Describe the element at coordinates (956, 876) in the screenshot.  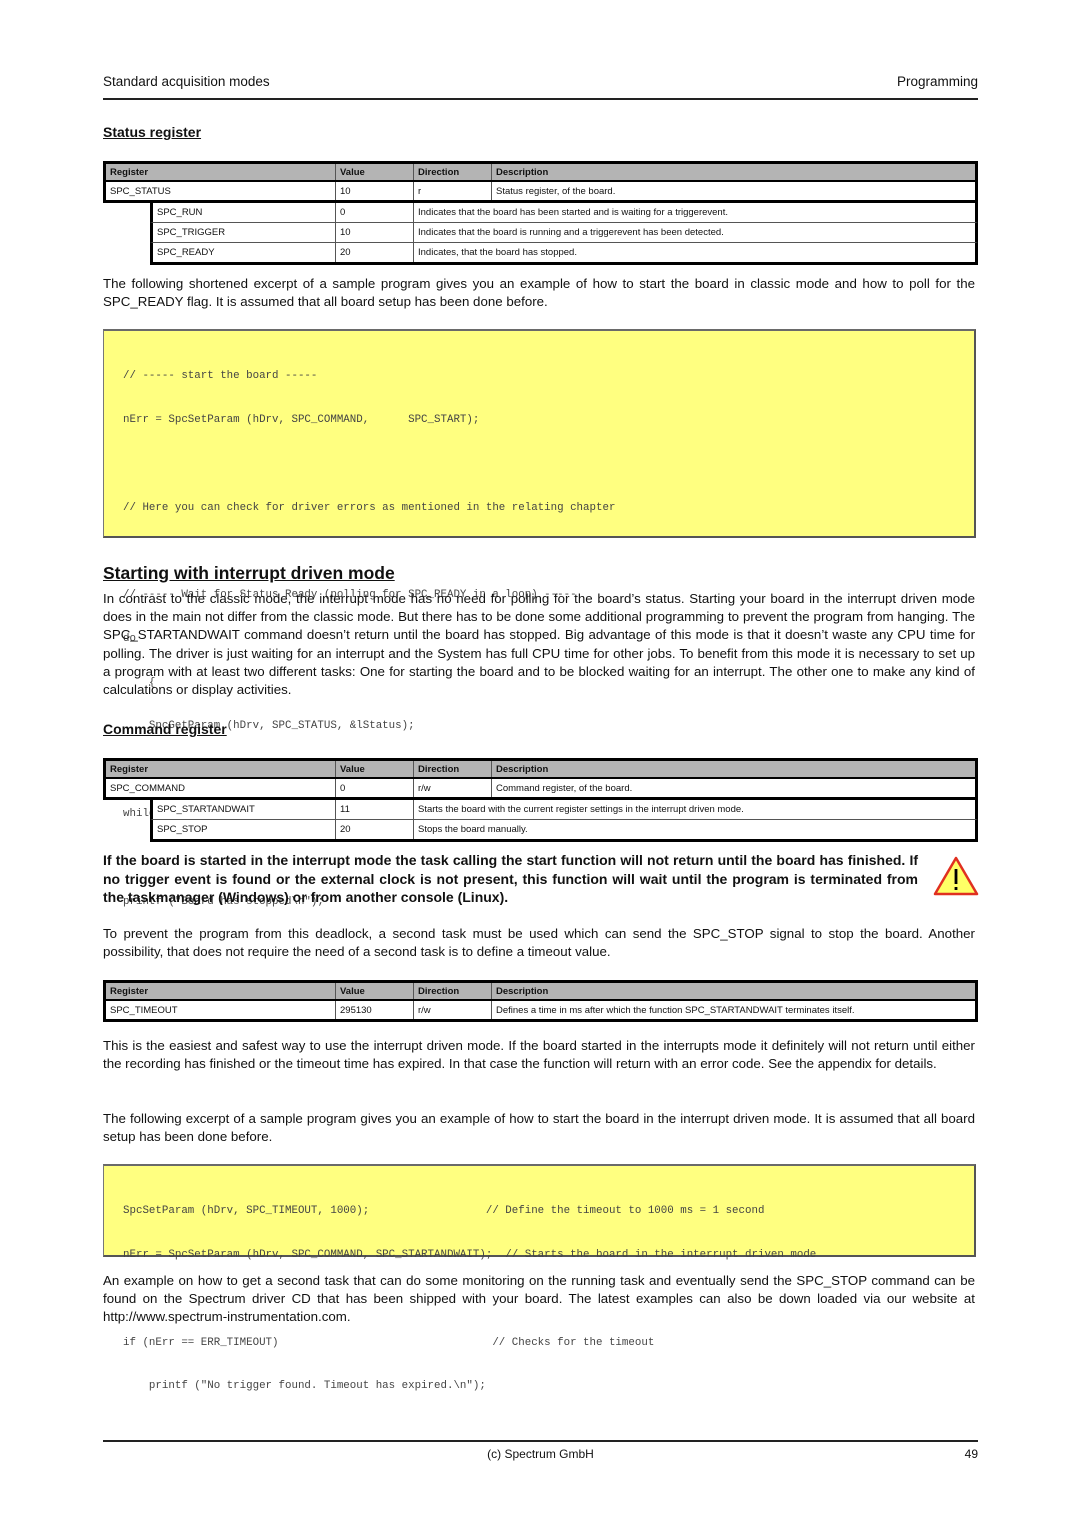
I see `warning-triangle-icon` at that location.